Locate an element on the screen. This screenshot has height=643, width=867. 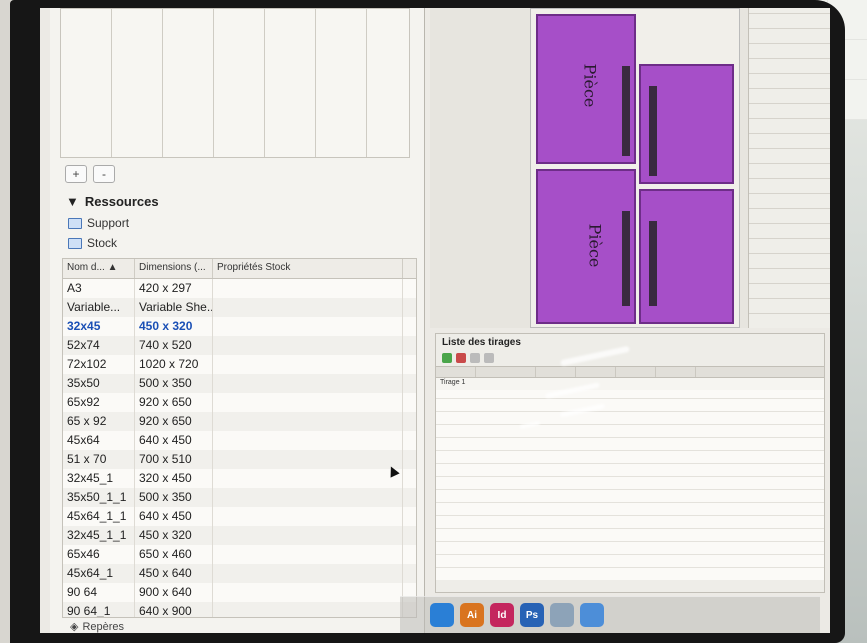
table-row: 65x46 650 x 460 is located at coordinates (239, 554).